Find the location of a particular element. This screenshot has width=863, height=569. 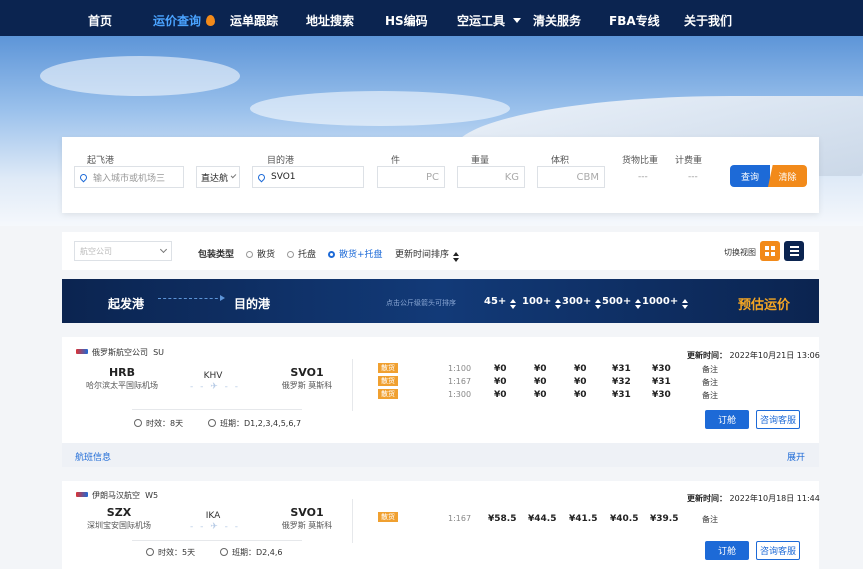

weight-input: KG is located at coordinates (491, 177).